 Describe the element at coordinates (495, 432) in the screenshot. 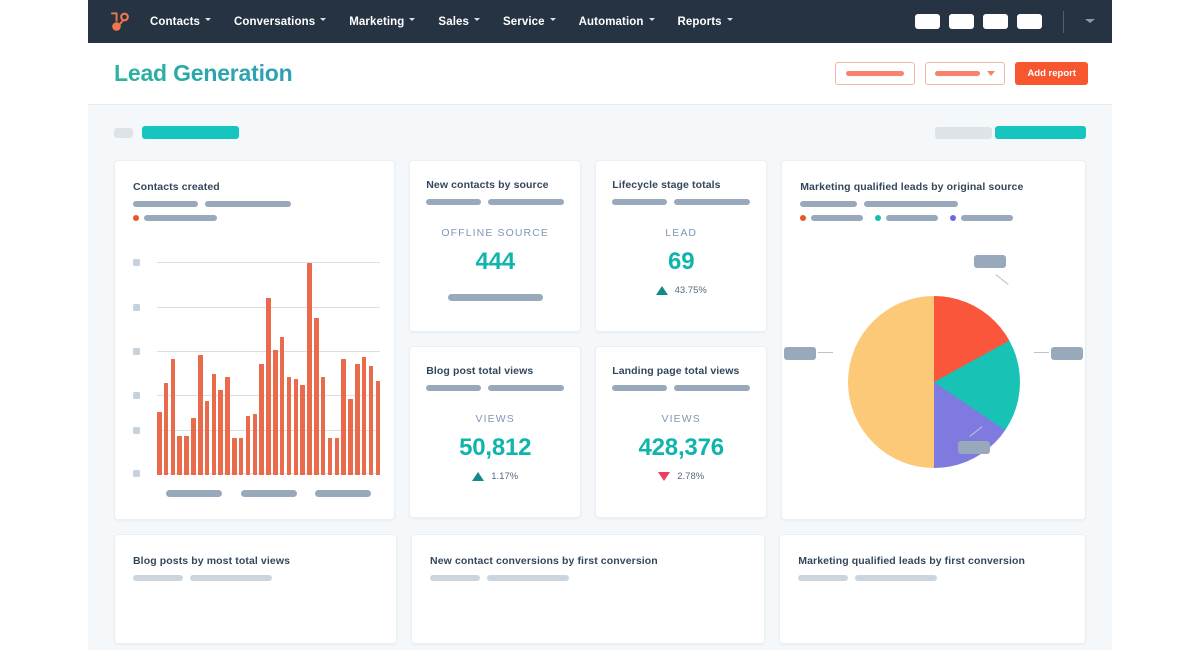

I see `card-blog-post-total-views: Blog post total views VIEWS 50,812 1.17%` at that location.